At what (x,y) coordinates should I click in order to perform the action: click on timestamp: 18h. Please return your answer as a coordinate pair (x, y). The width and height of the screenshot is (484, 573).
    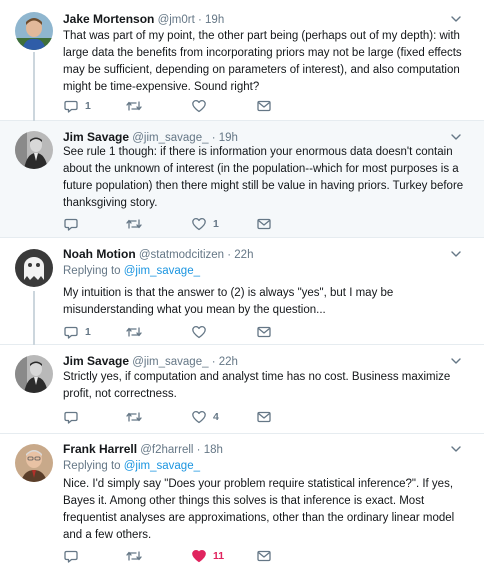
    Looking at the image, I should click on (213, 450).